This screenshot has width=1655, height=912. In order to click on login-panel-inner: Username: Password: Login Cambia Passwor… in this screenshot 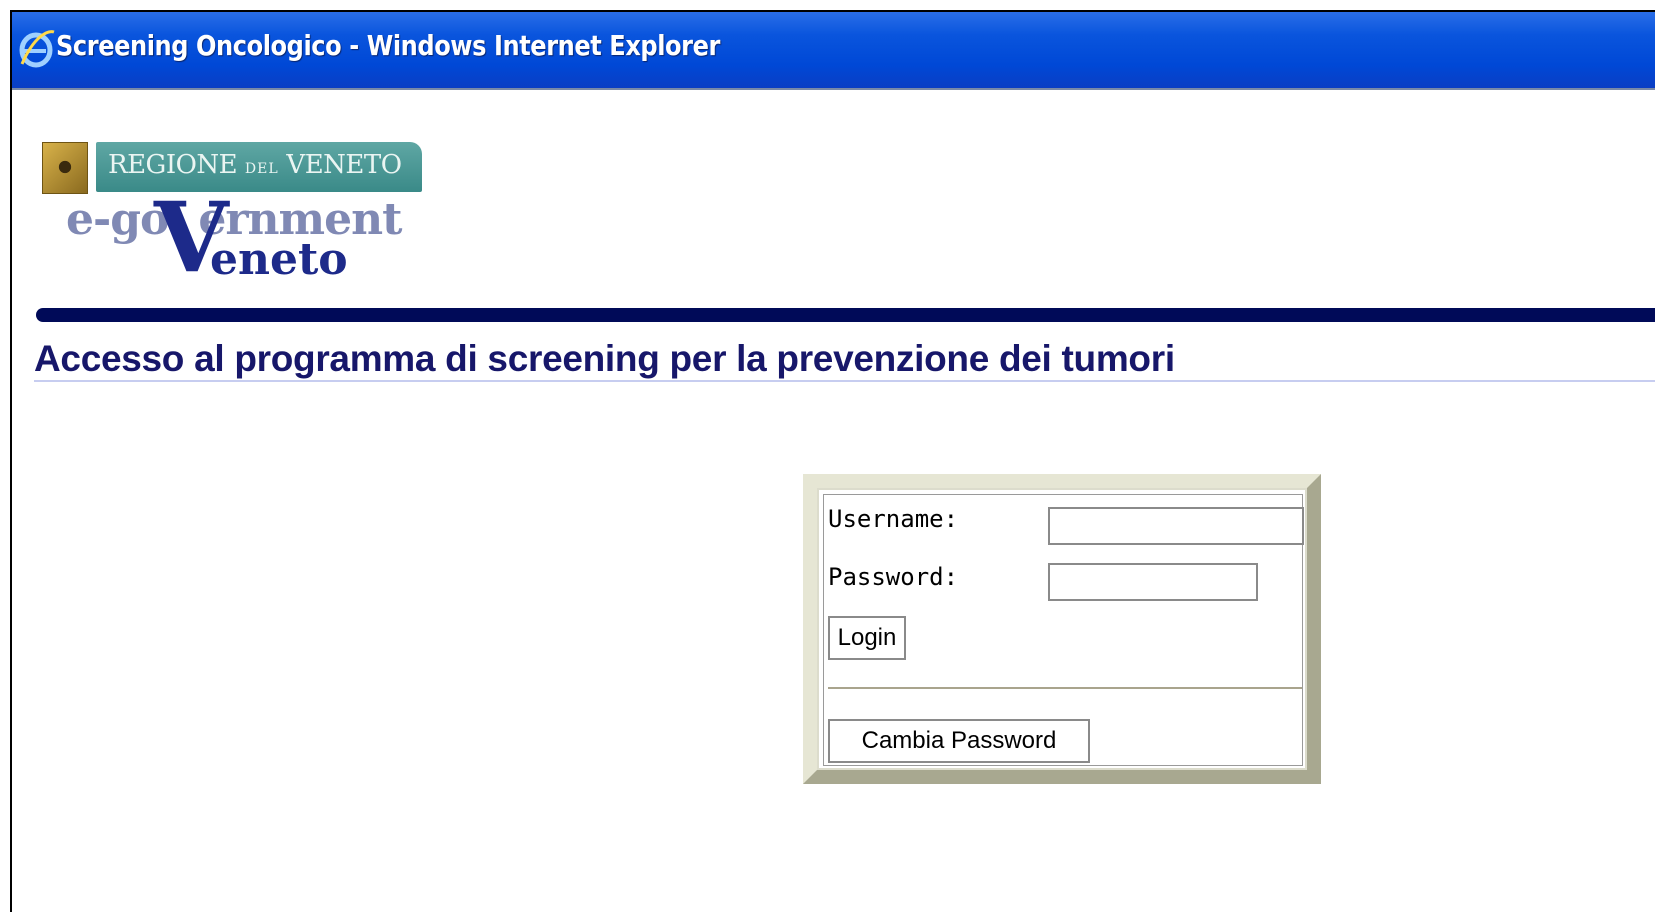, I will do `click(1062, 629)`.